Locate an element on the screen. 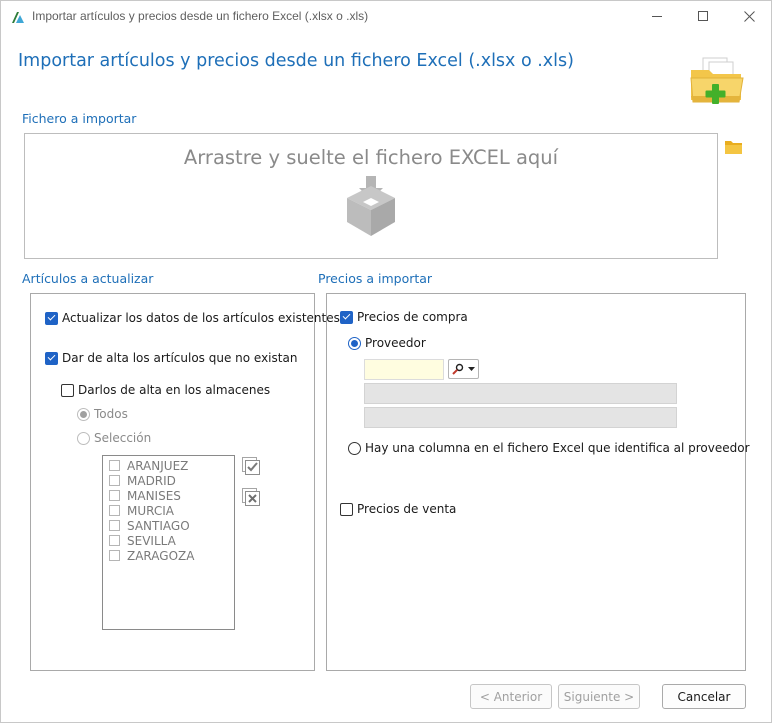 The width and height of the screenshot is (772, 723). sale-prices-label: Precios de venta is located at coordinates (407, 509).